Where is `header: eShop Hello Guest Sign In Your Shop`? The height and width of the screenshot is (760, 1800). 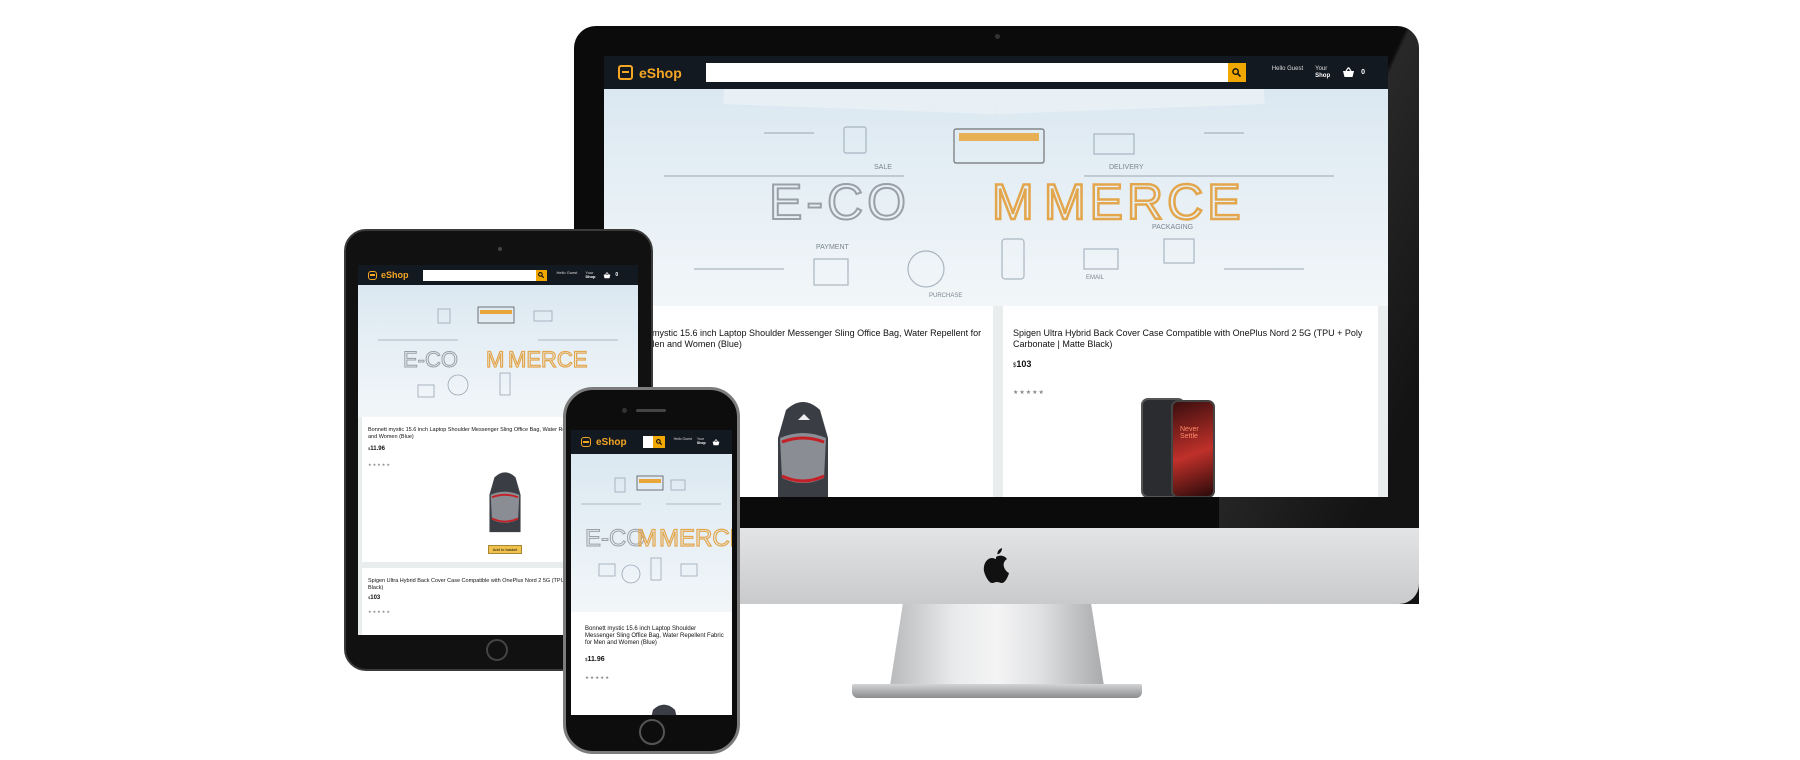
header: eShop Hello Guest Sign In Your Shop is located at coordinates (651, 442).